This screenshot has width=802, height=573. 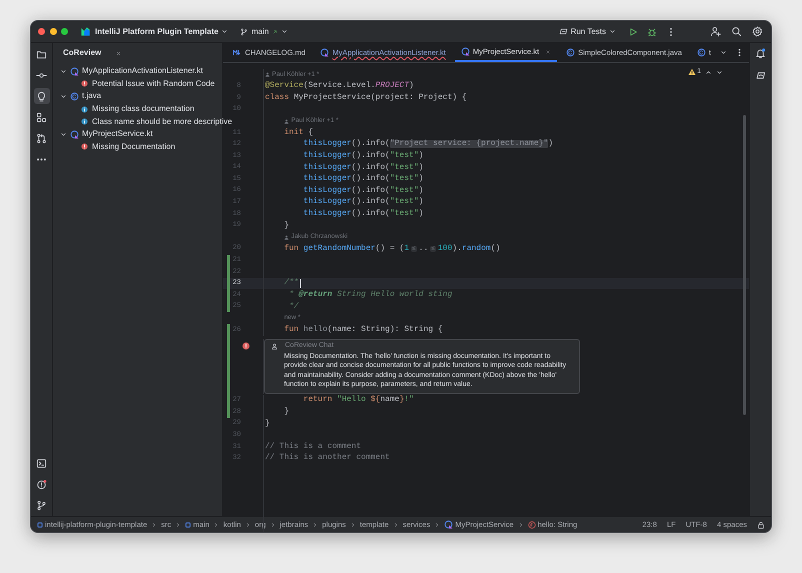 I want to click on code-line: // This is a comment, so click(x=313, y=446).